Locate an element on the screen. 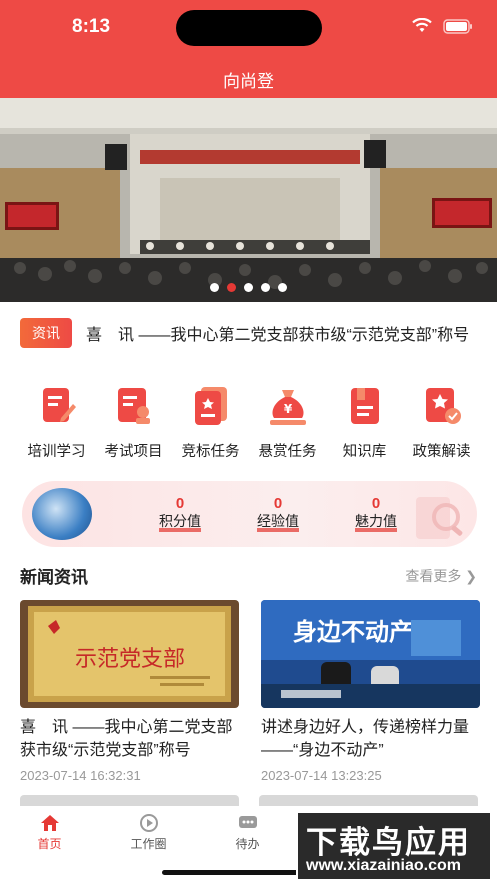  tab-label: 首页 is located at coordinates (49, 844).